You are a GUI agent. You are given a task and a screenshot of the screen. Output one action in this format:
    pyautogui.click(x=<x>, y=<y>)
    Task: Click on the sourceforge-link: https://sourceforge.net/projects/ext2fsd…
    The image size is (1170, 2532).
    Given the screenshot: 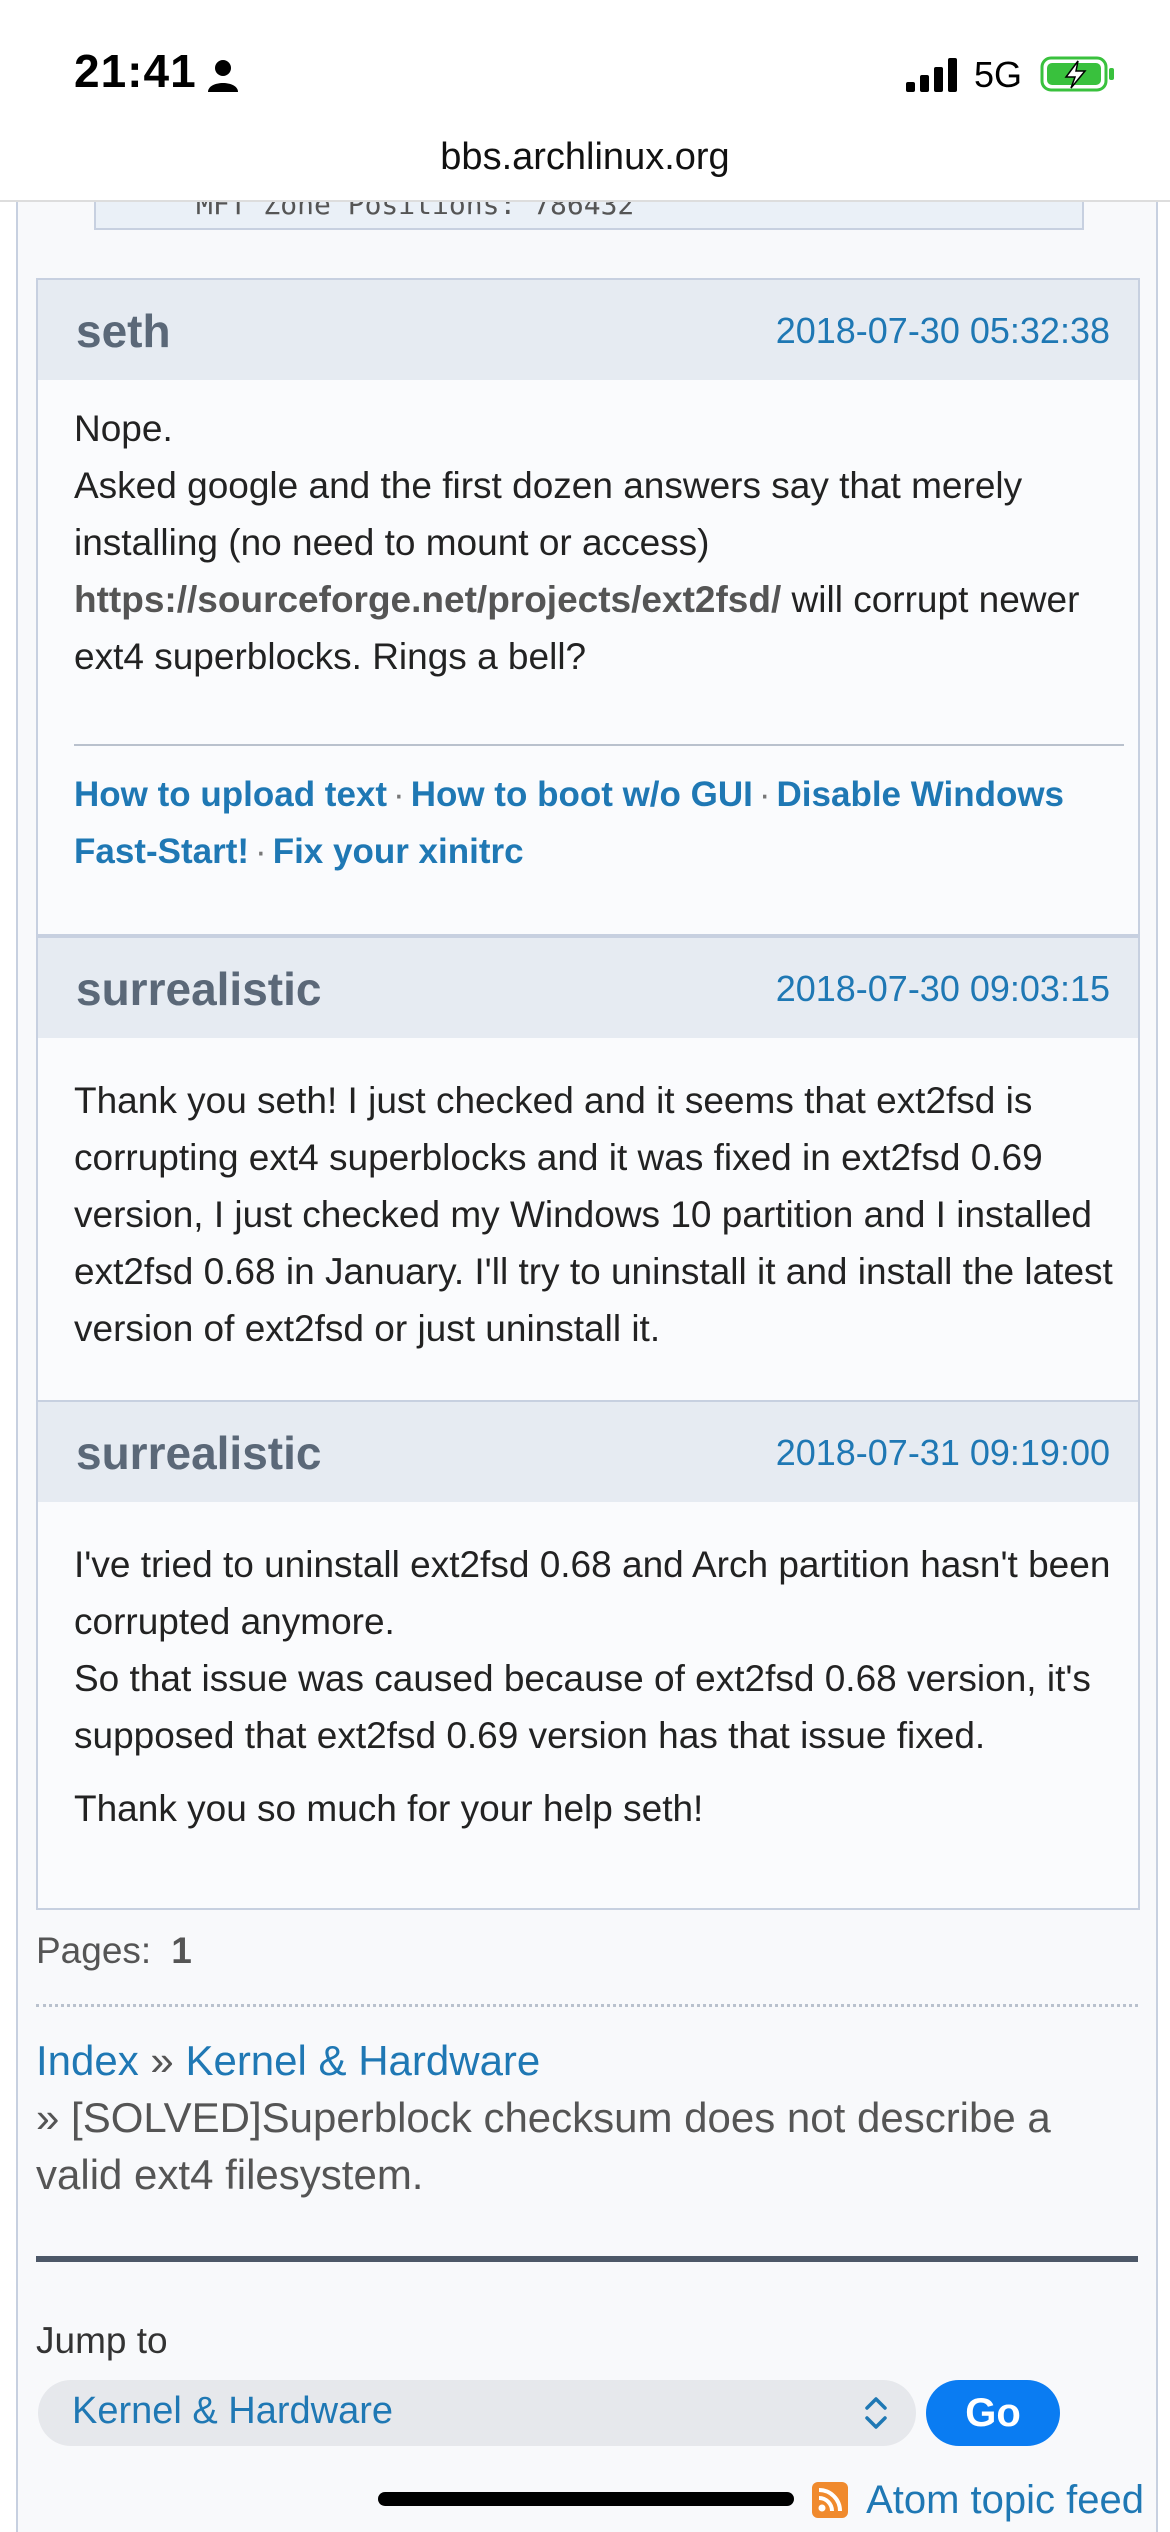 What is the action you would take?
    pyautogui.click(x=427, y=599)
    